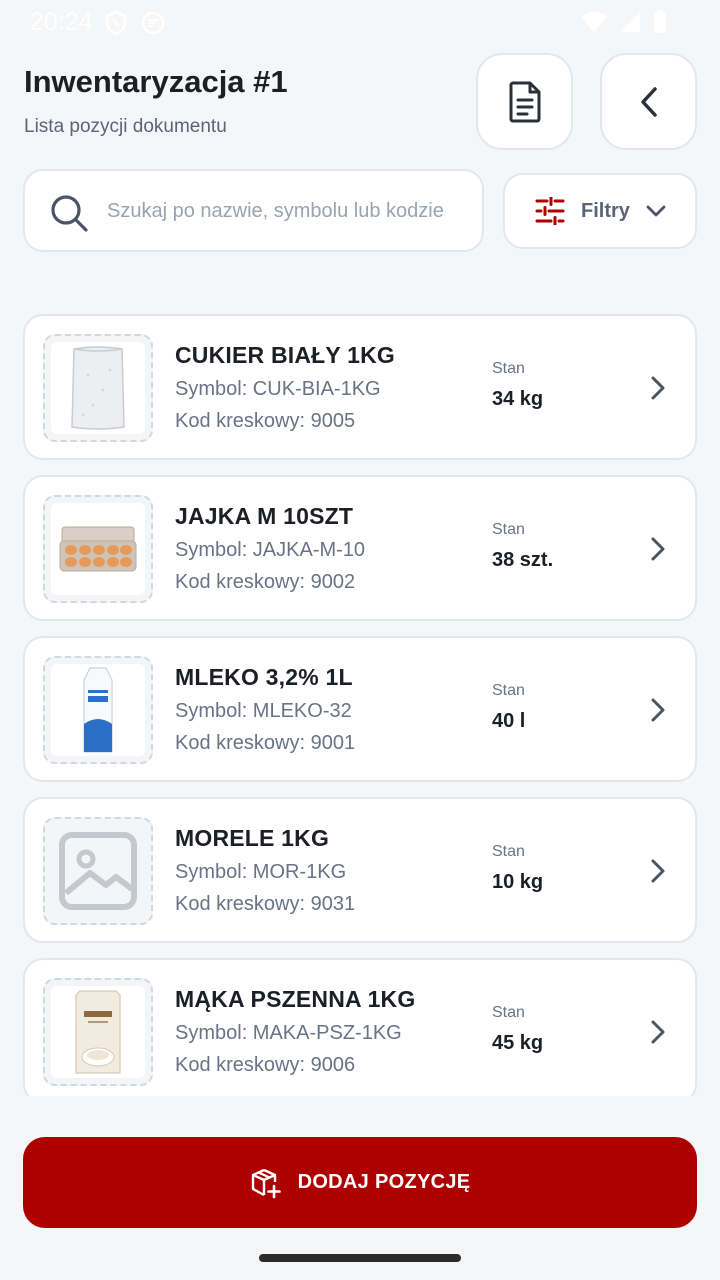 This screenshot has width=720, height=1280. I want to click on chevron-left-icon, so click(648, 101).